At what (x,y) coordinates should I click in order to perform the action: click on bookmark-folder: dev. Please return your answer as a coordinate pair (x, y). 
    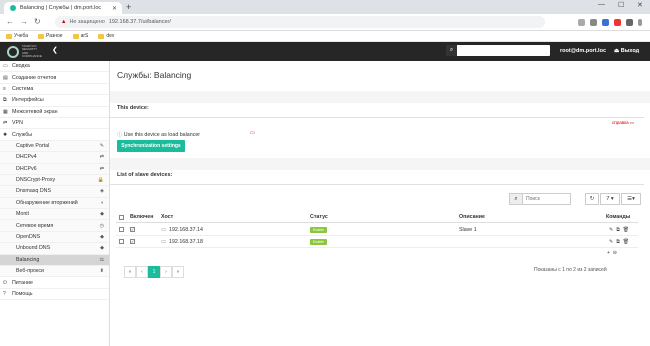
    Looking at the image, I should click on (106, 36).